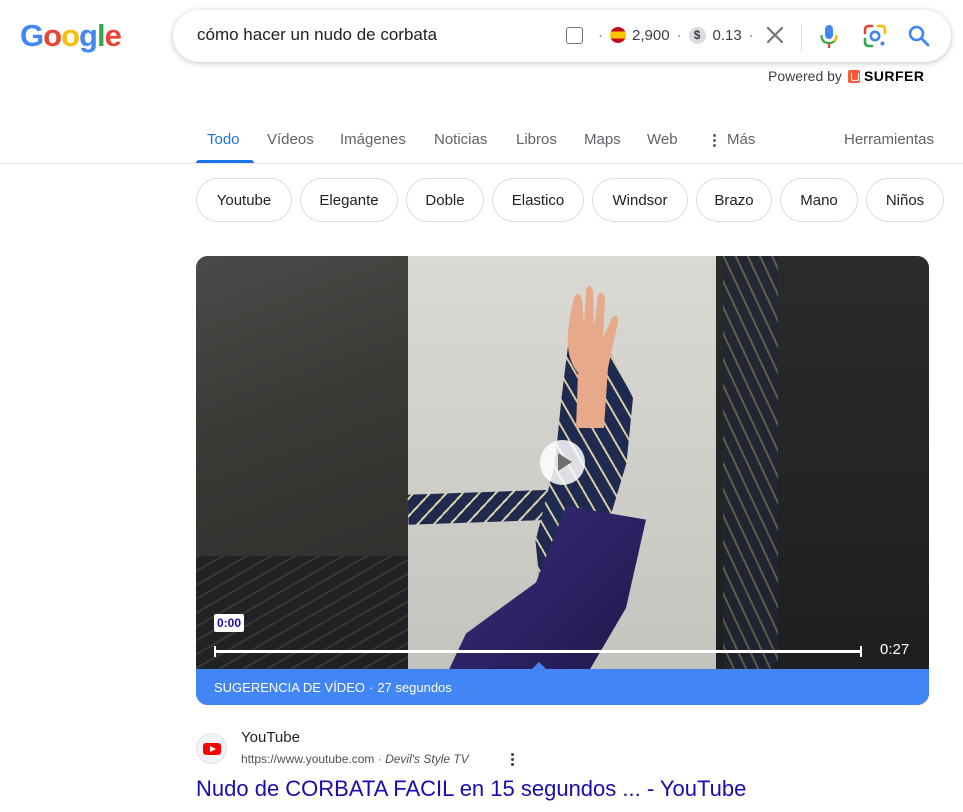 This screenshot has width=963, height=812. I want to click on tab-web: Web, so click(662, 139).